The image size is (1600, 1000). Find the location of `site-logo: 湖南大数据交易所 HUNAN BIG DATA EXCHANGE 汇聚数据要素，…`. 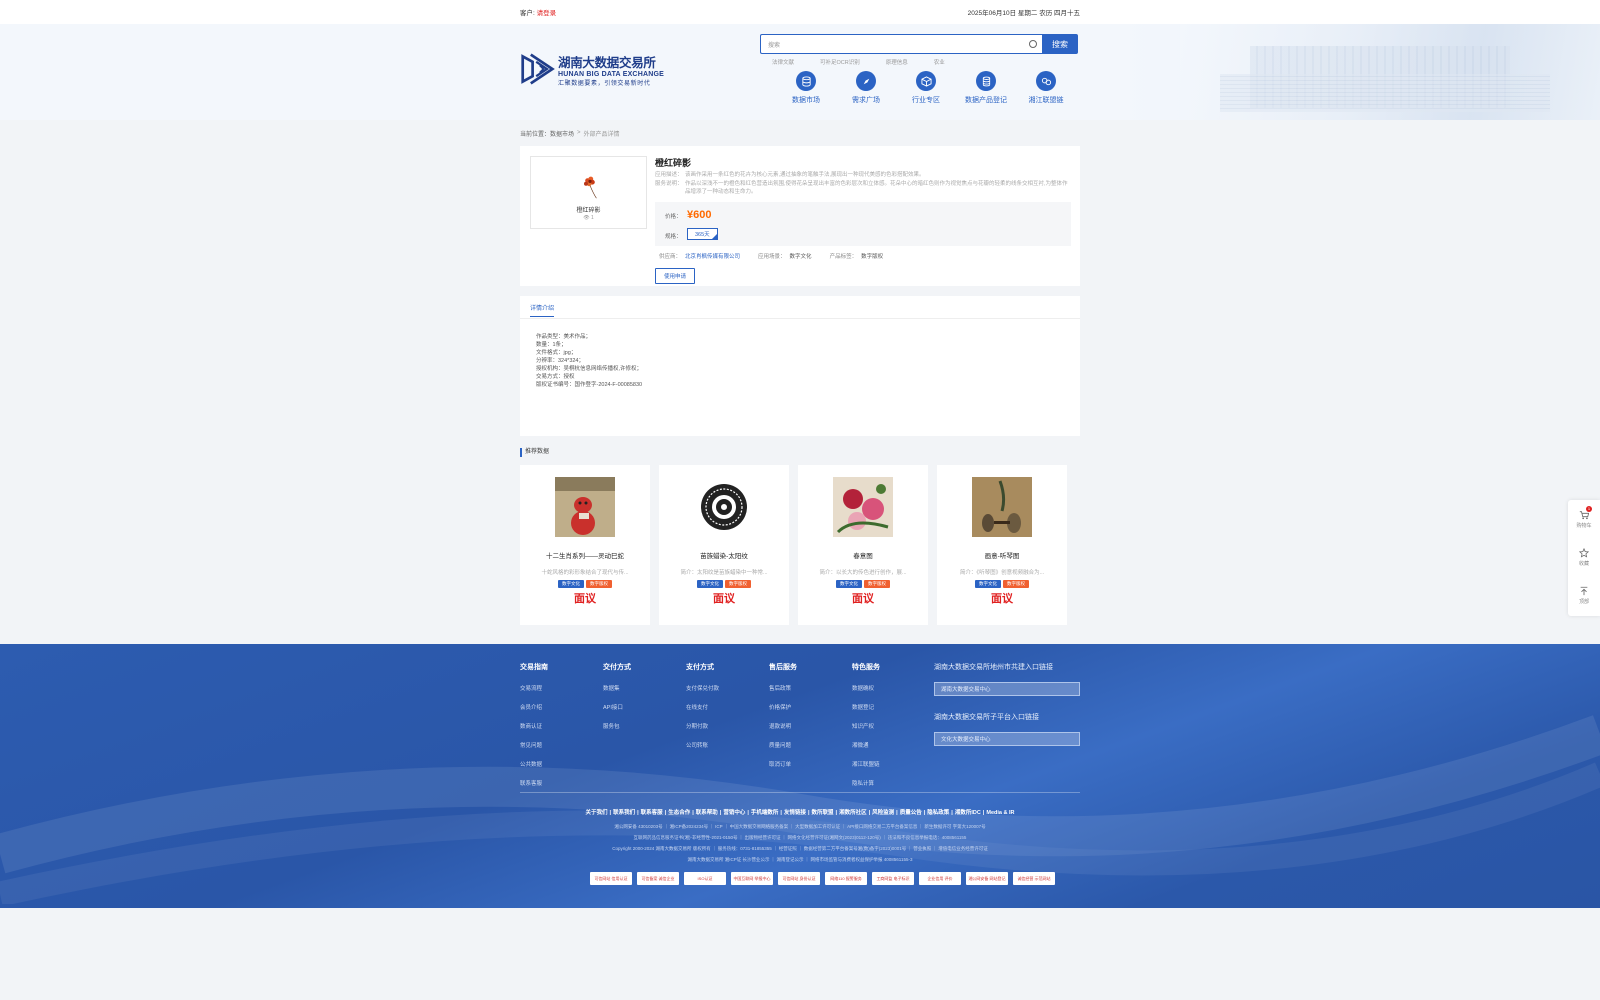

site-logo: 湖南大数据交易所 HUNAN BIG DATA EXCHANGE 汇聚数据要素，… is located at coordinates (592, 69).